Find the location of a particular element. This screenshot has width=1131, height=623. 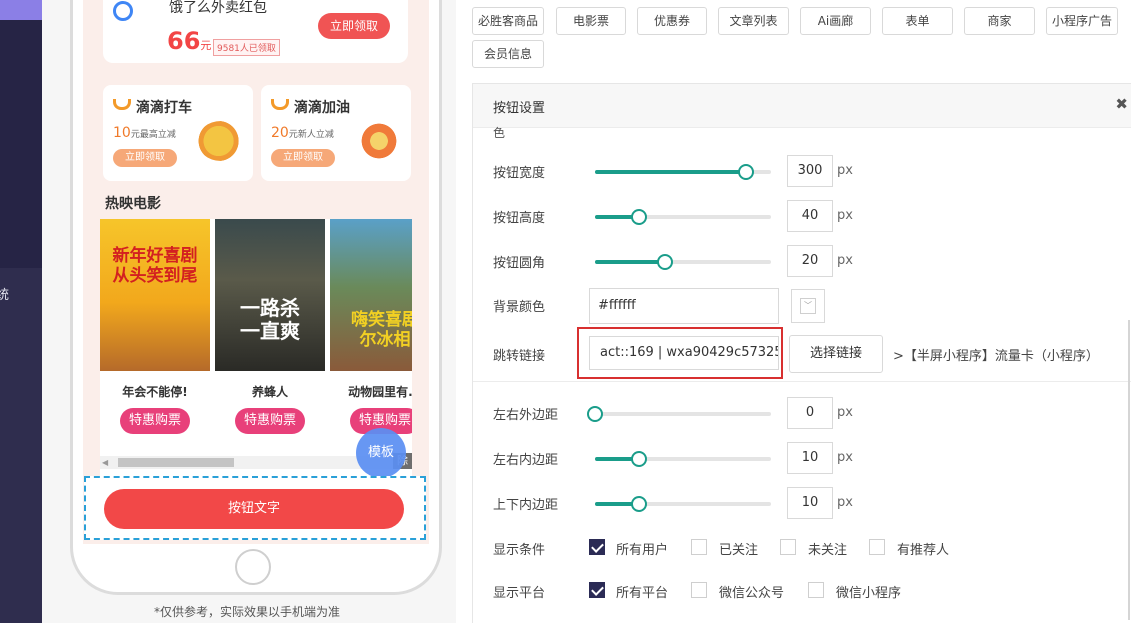

padding-lr-label: 左右内边距 is located at coordinates (526, 460).